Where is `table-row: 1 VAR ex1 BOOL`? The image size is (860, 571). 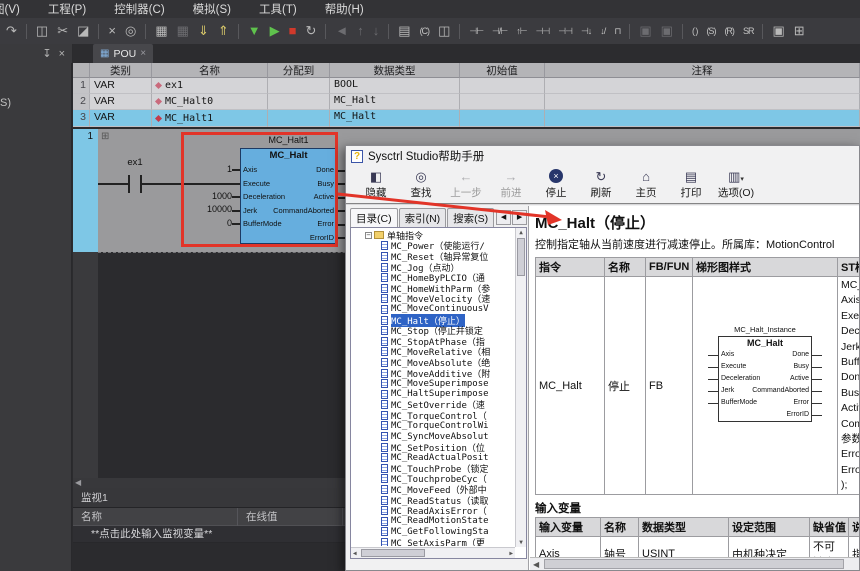 table-row: 1 VAR ex1 BOOL is located at coordinates (466, 86).